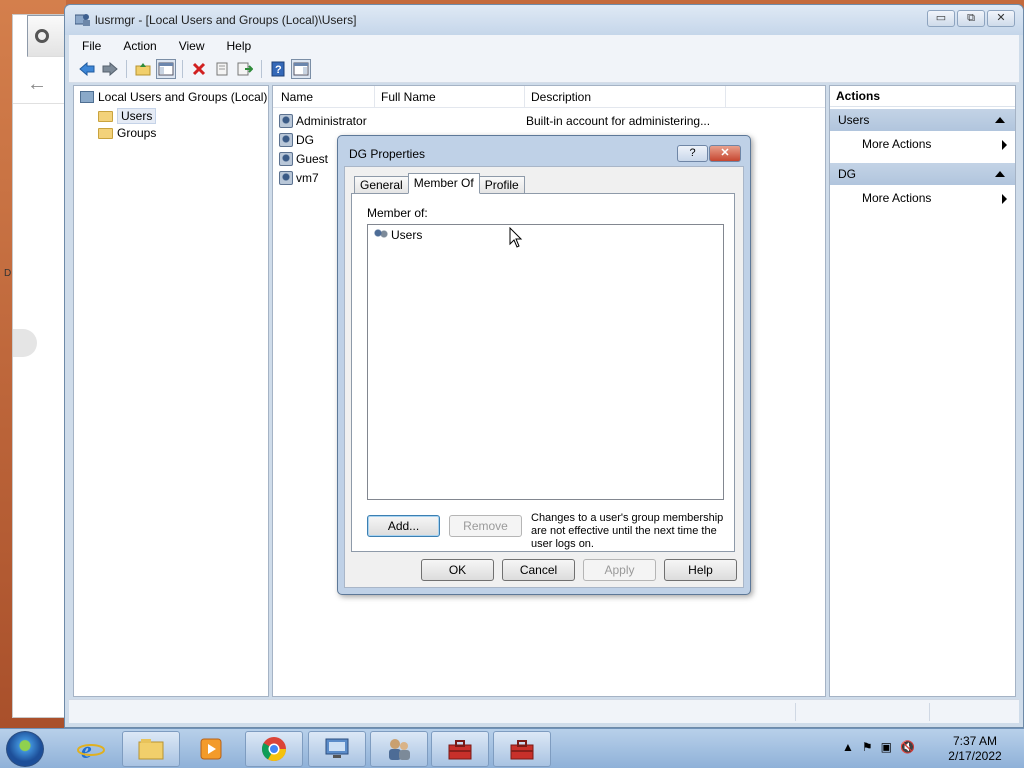 This screenshot has height=768, width=1024. I want to click on taskbar: e ▲ ⚑ ▣ 🔇 7:37 AM 2/17/2022, so click(512, 748).